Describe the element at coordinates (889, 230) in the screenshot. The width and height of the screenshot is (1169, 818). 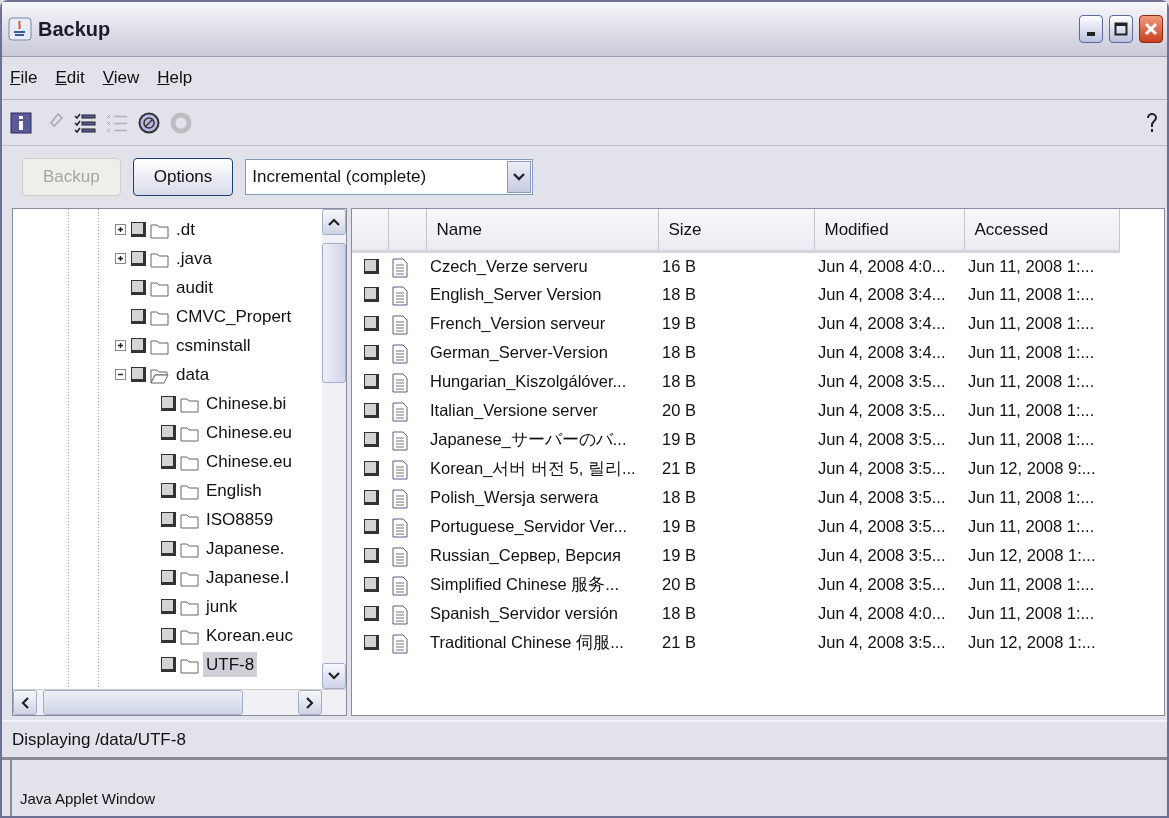
I see `column-header: Modified` at that location.